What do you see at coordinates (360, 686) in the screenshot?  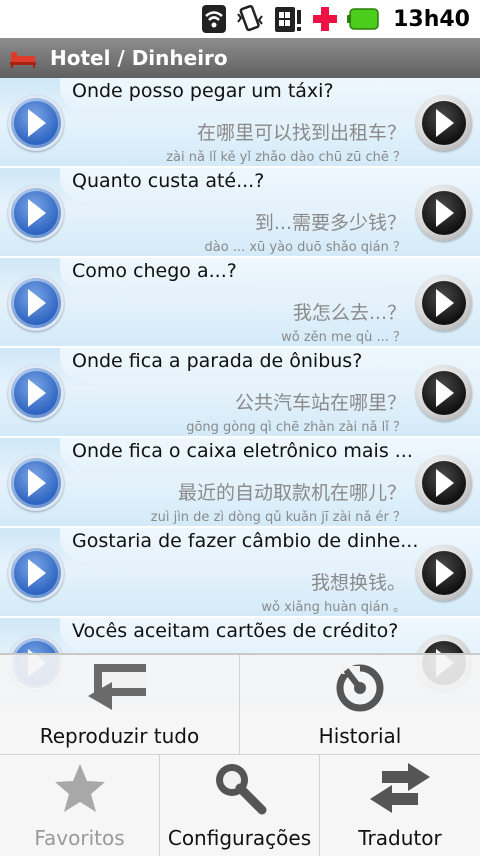 I see `history-icon` at bounding box center [360, 686].